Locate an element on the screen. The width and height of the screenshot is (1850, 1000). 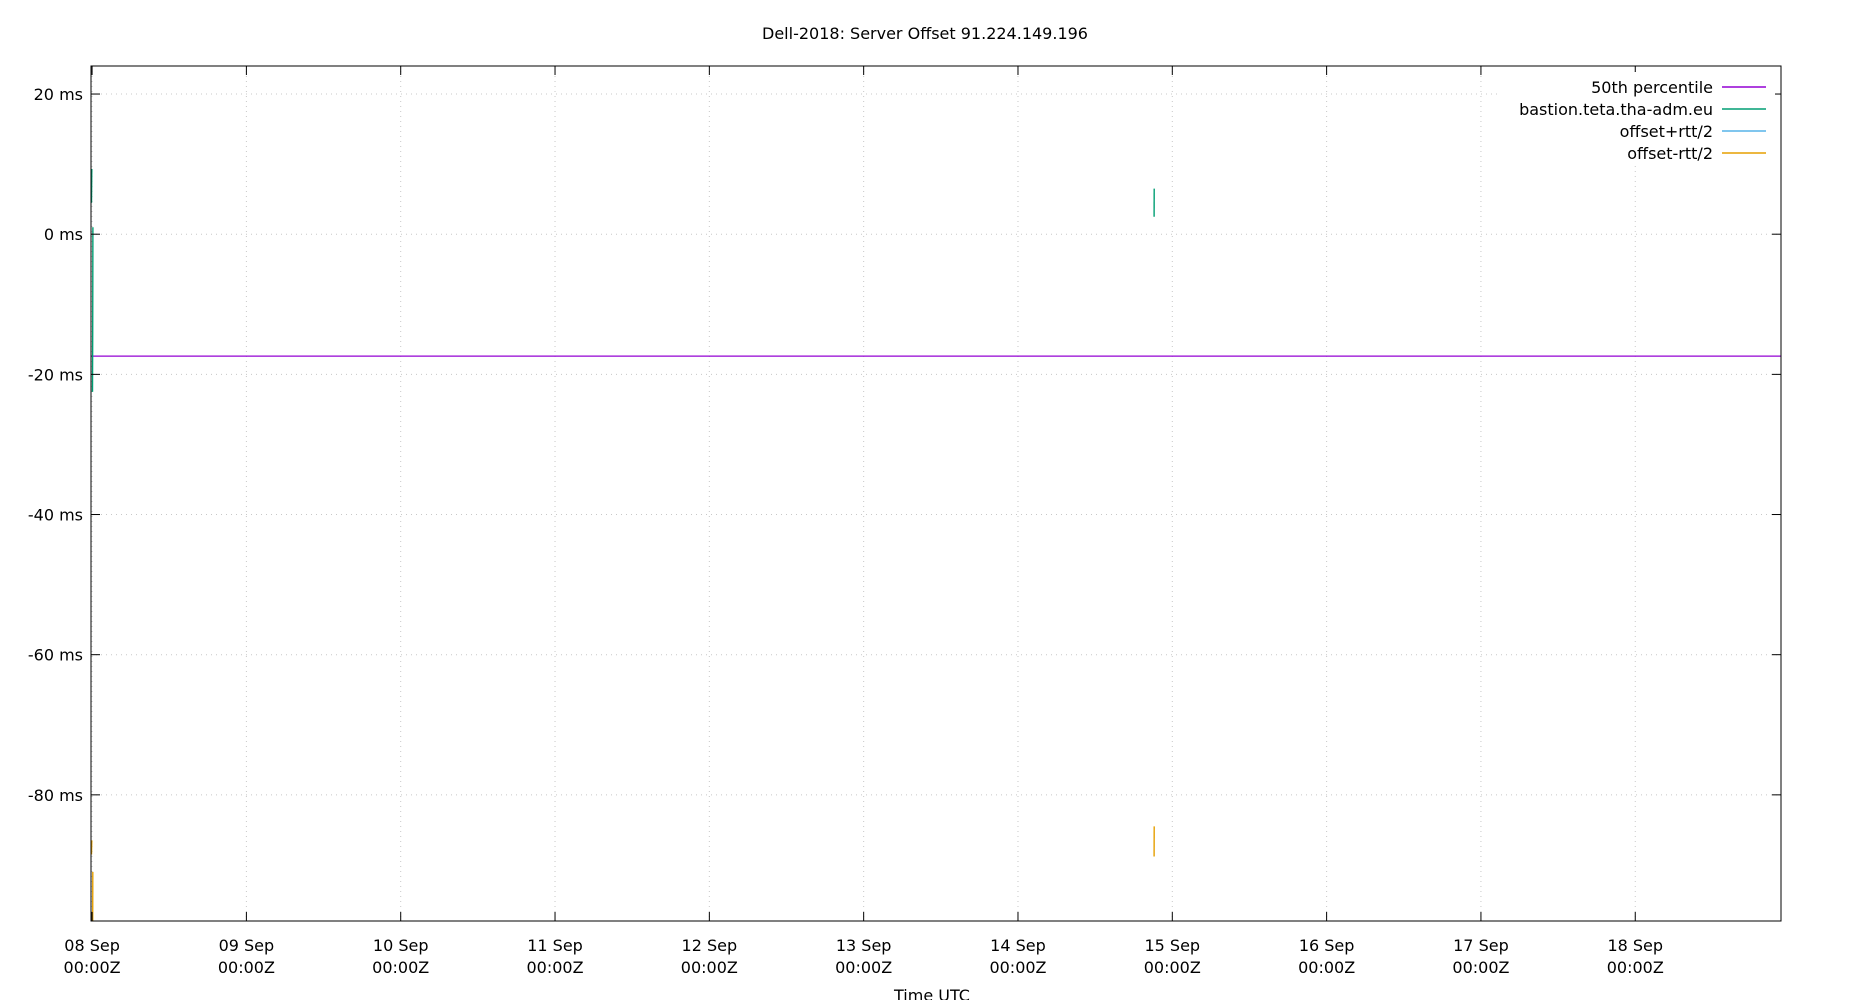
x-tick-date-label: 18 Sep is located at coordinates (1635, 945).